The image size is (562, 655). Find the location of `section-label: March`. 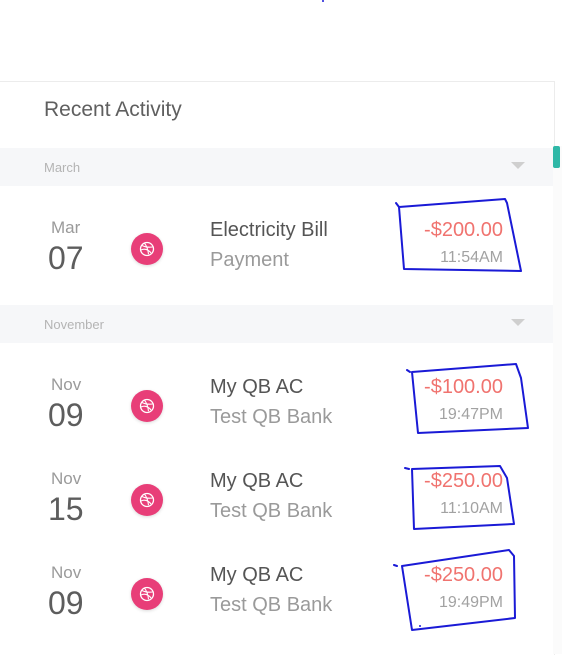

section-label: March is located at coordinates (62, 167).